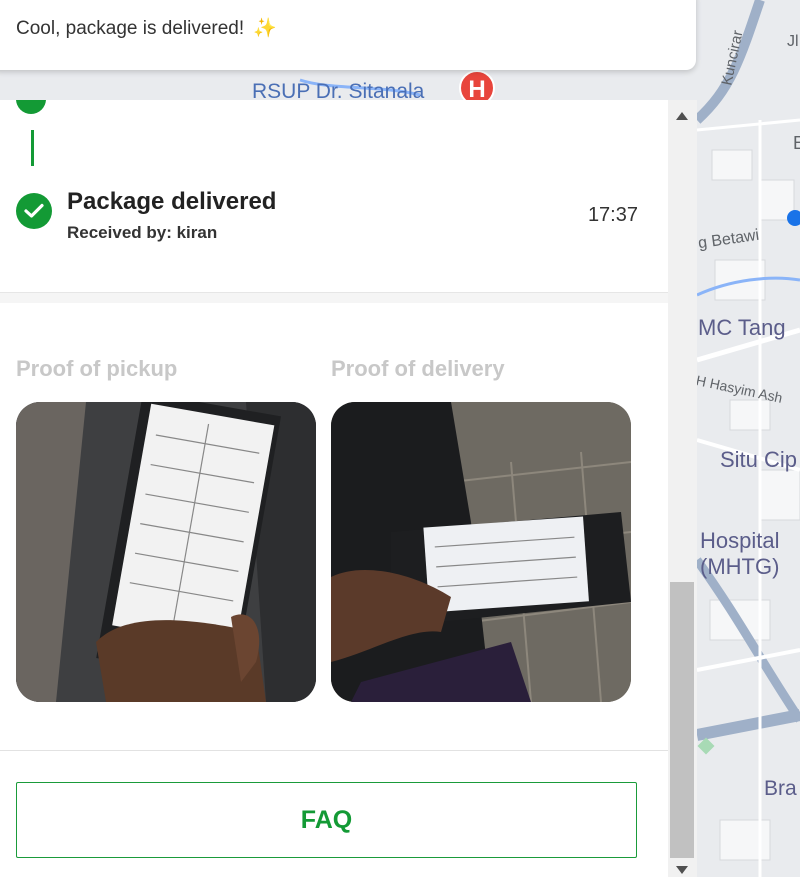  Describe the element at coordinates (793, 41) in the screenshot. I see `map-label-ji: Jl` at that location.